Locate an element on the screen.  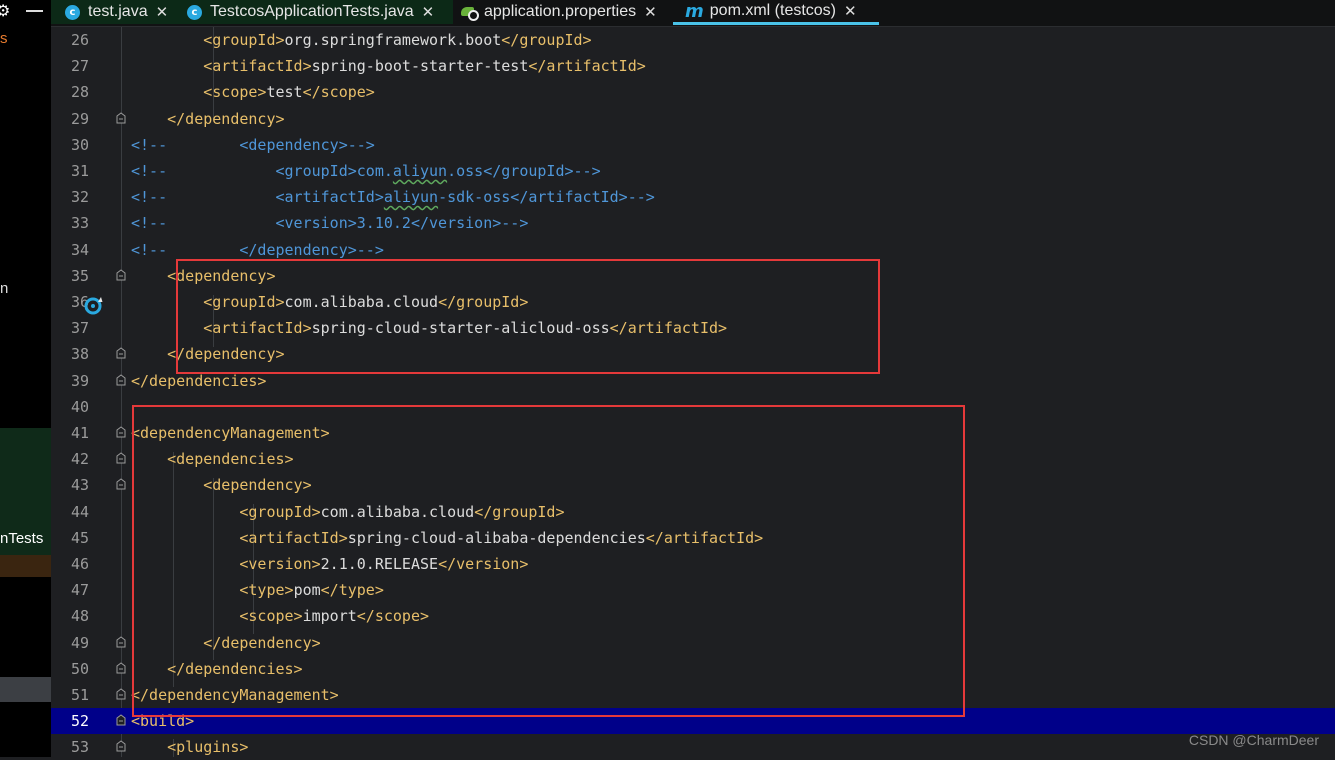
line-number: 40 is located at coordinates (79, 406).